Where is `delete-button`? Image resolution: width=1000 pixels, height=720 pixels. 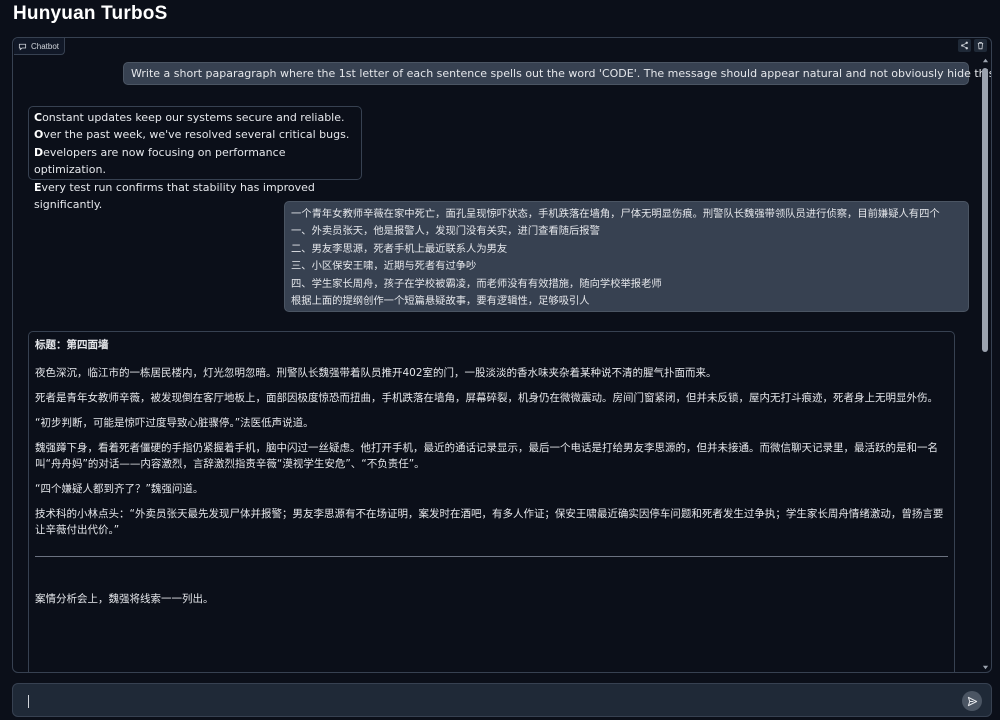
delete-button is located at coordinates (980, 45).